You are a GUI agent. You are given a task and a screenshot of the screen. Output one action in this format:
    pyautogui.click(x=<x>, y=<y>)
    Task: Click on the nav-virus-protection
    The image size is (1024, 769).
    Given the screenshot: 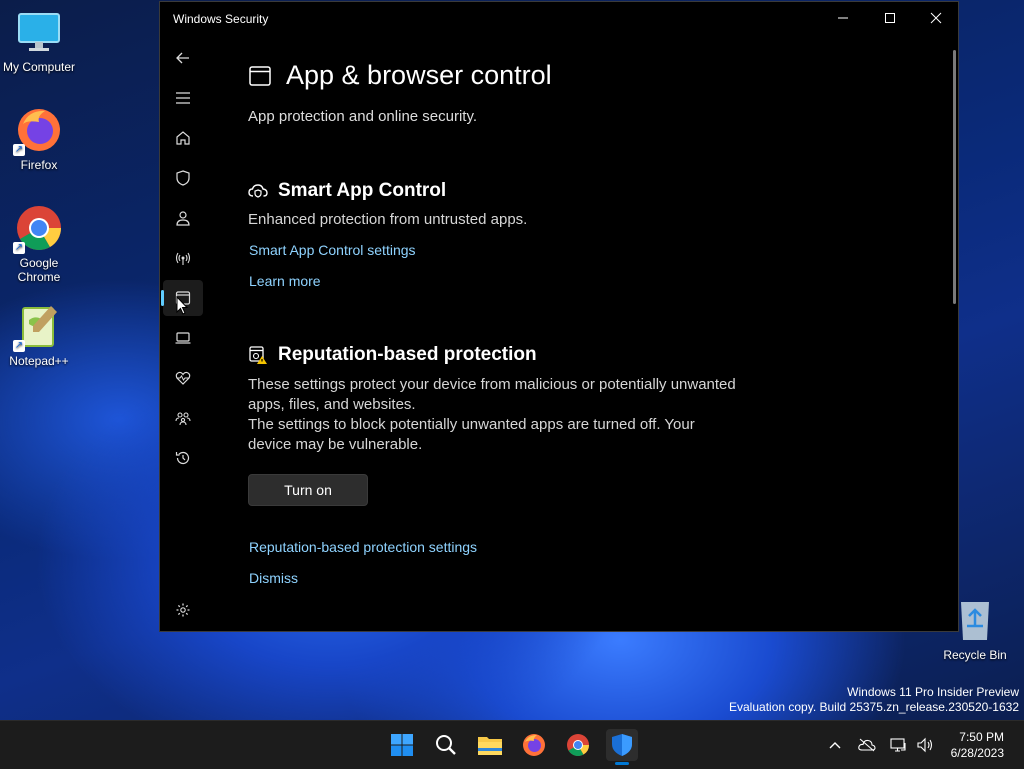 What is the action you would take?
    pyautogui.click(x=183, y=178)
    